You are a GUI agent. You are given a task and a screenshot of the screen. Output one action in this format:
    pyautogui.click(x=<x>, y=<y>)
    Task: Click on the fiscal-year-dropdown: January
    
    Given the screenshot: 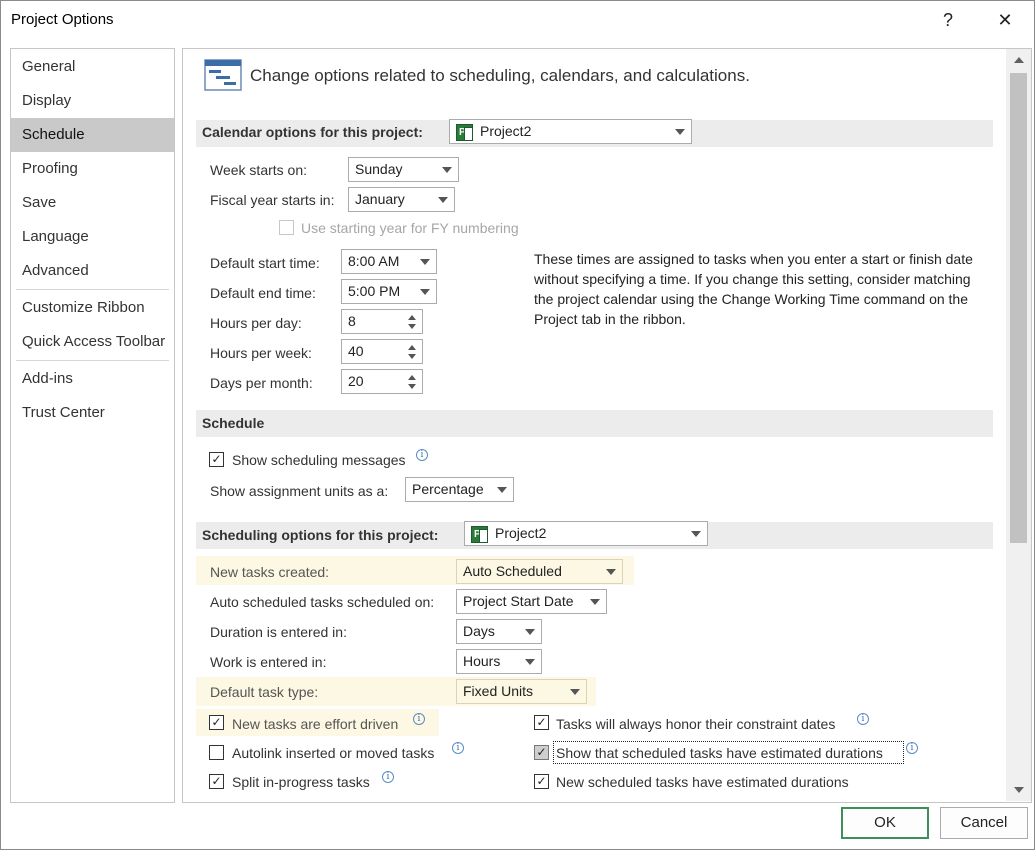 What is the action you would take?
    pyautogui.click(x=401, y=199)
    